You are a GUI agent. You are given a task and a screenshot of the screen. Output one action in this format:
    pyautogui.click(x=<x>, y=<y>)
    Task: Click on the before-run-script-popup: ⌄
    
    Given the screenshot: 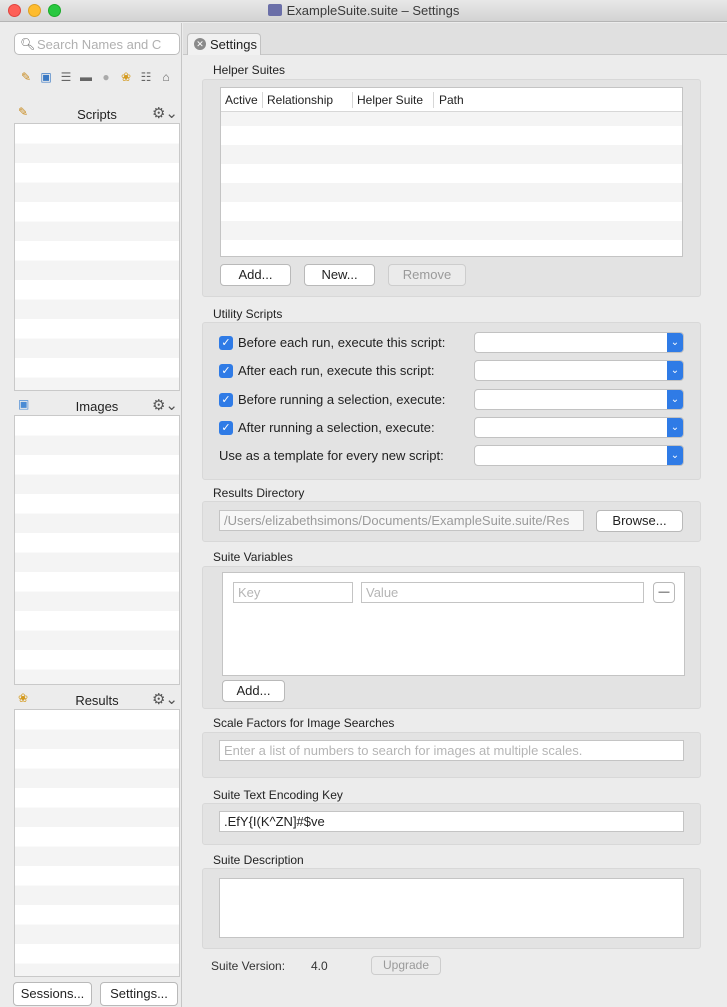 What is the action you would take?
    pyautogui.click(x=579, y=342)
    